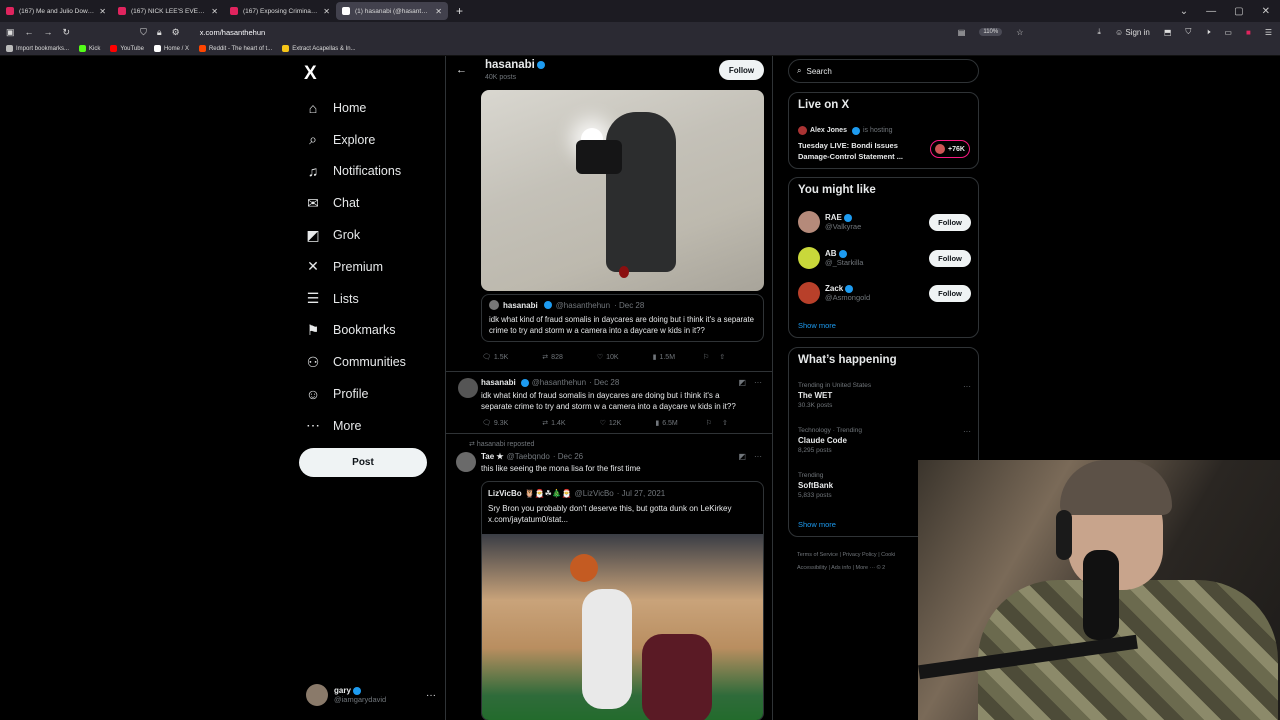 This screenshot has width=1280, height=720. Describe the element at coordinates (461, 70) in the screenshot. I see `back-arrow-icon: ←` at that location.